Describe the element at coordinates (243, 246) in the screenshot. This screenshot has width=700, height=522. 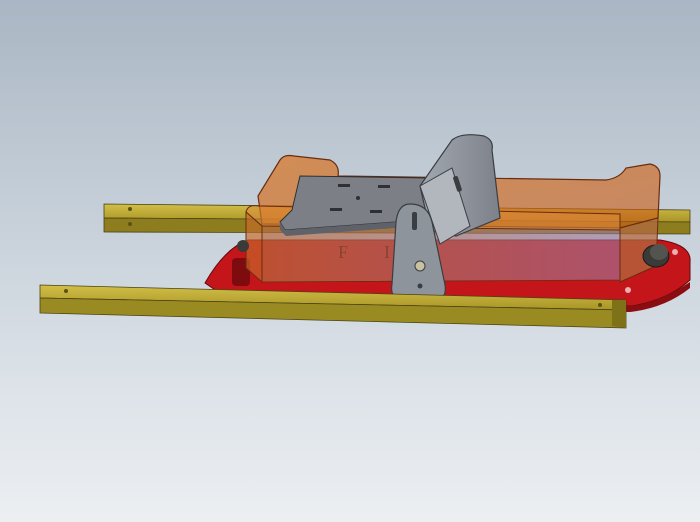
I see `left-knob-icon` at that location.